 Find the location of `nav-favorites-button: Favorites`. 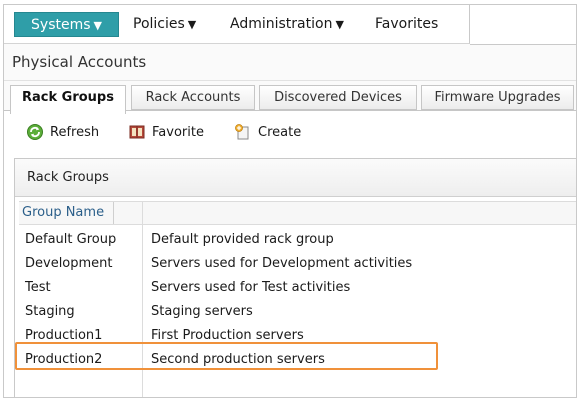

nav-favorites-button: Favorites is located at coordinates (406, 24).